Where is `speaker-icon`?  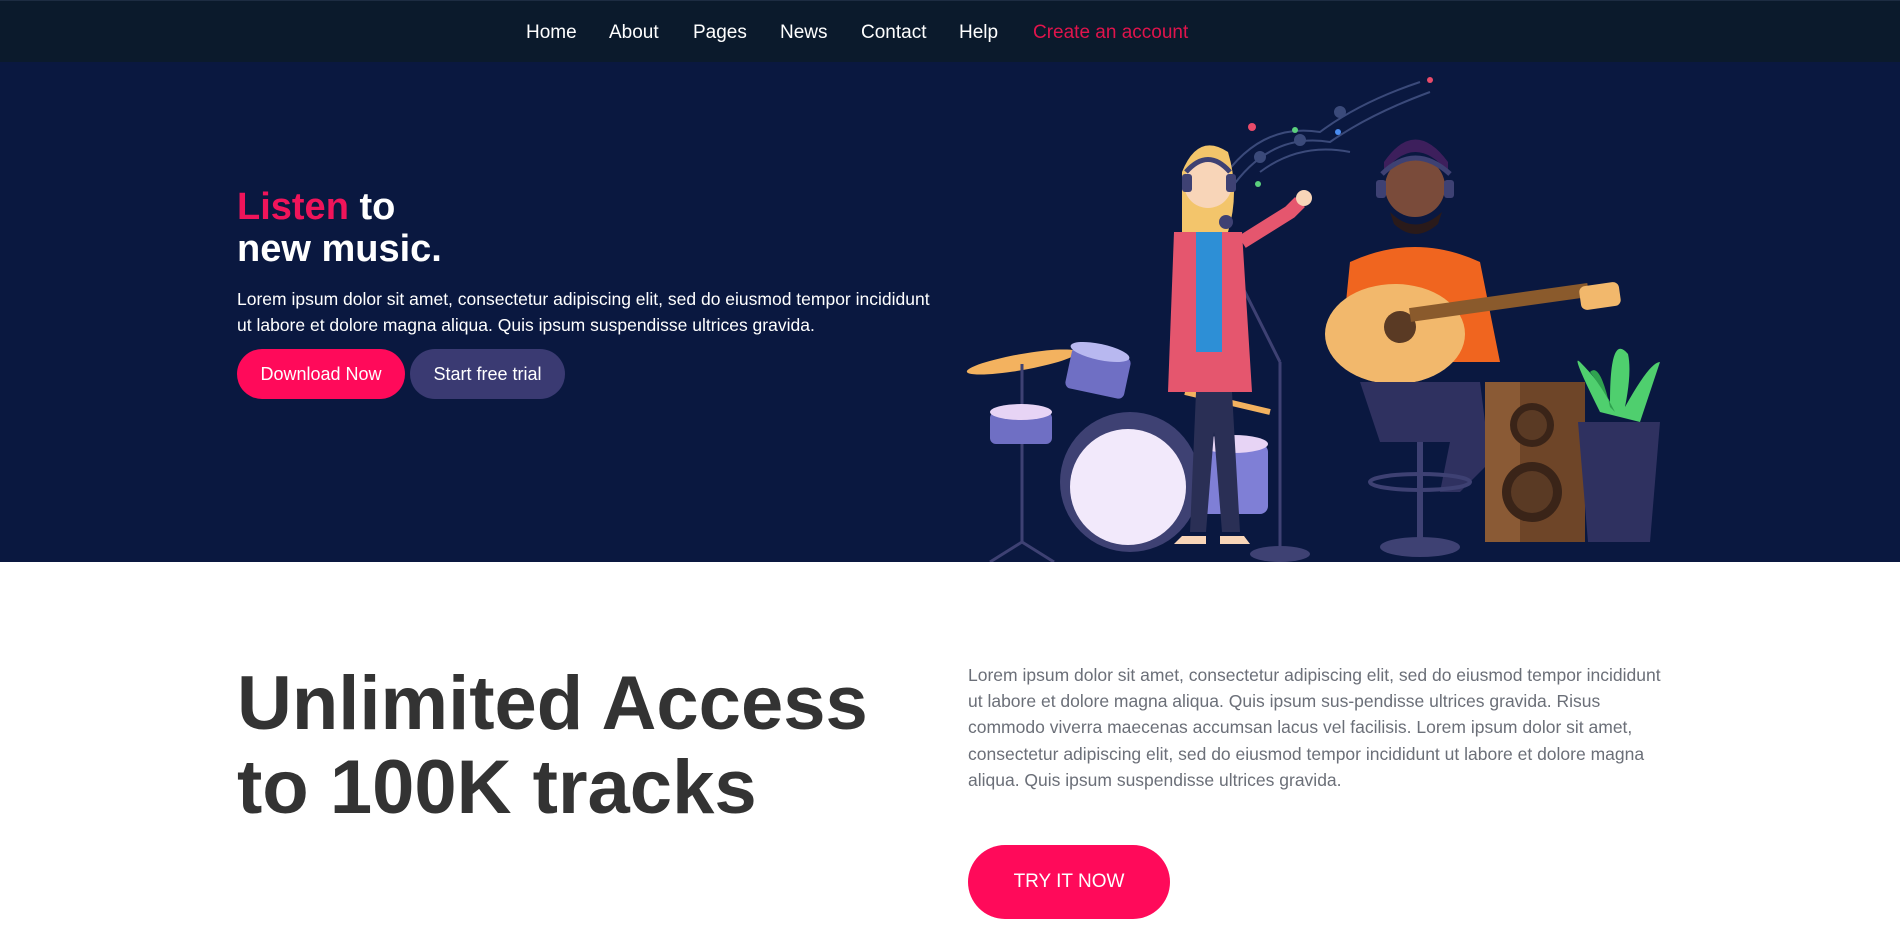
speaker-icon is located at coordinates (1535, 462).